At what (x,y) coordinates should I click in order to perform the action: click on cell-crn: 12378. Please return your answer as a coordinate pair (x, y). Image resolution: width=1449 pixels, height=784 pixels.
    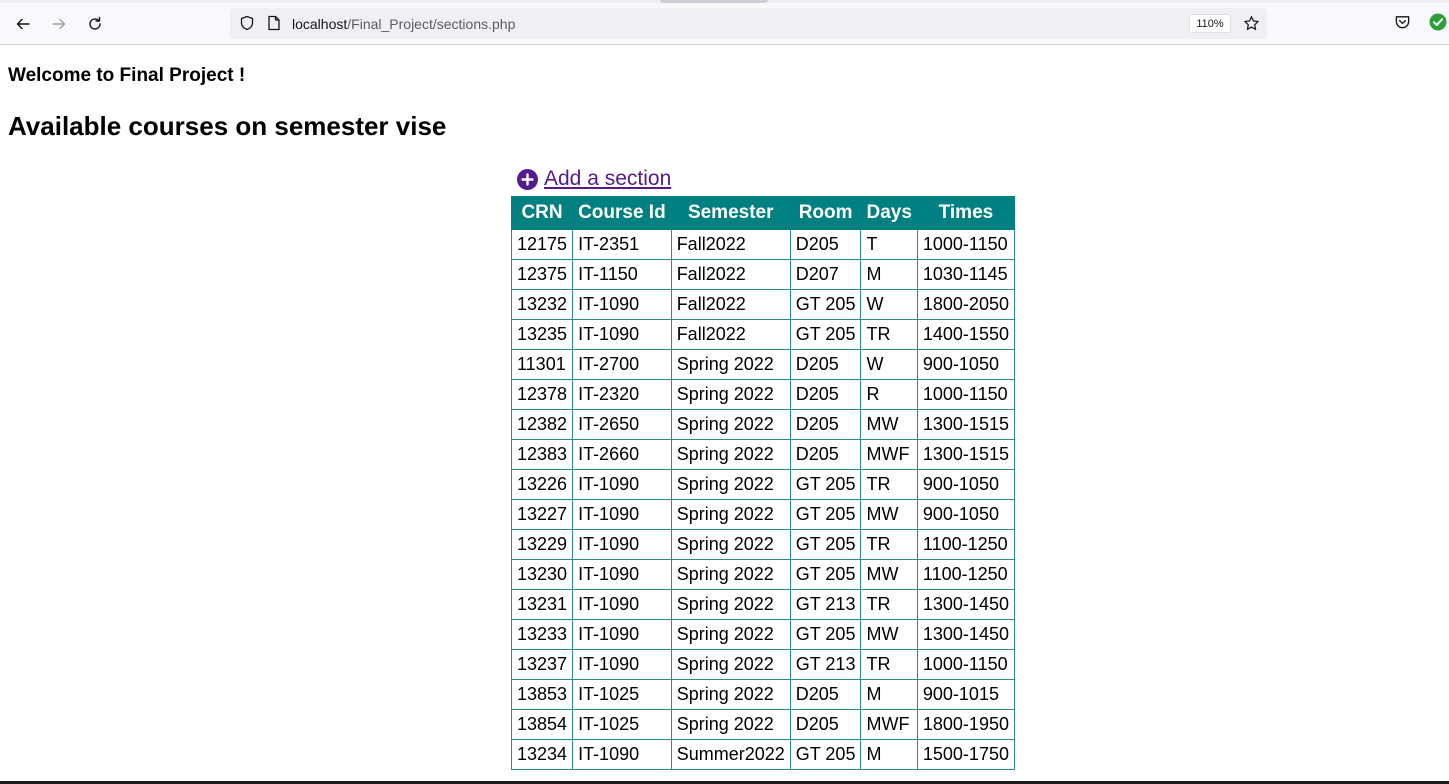
    Looking at the image, I should click on (542, 394).